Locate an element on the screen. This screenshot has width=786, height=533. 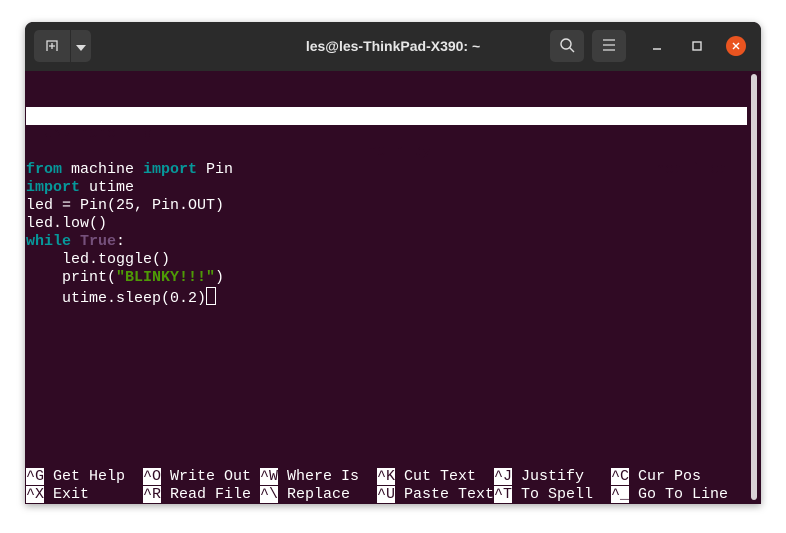
shortcut-label: Cur Pos is located at coordinates (670, 476).